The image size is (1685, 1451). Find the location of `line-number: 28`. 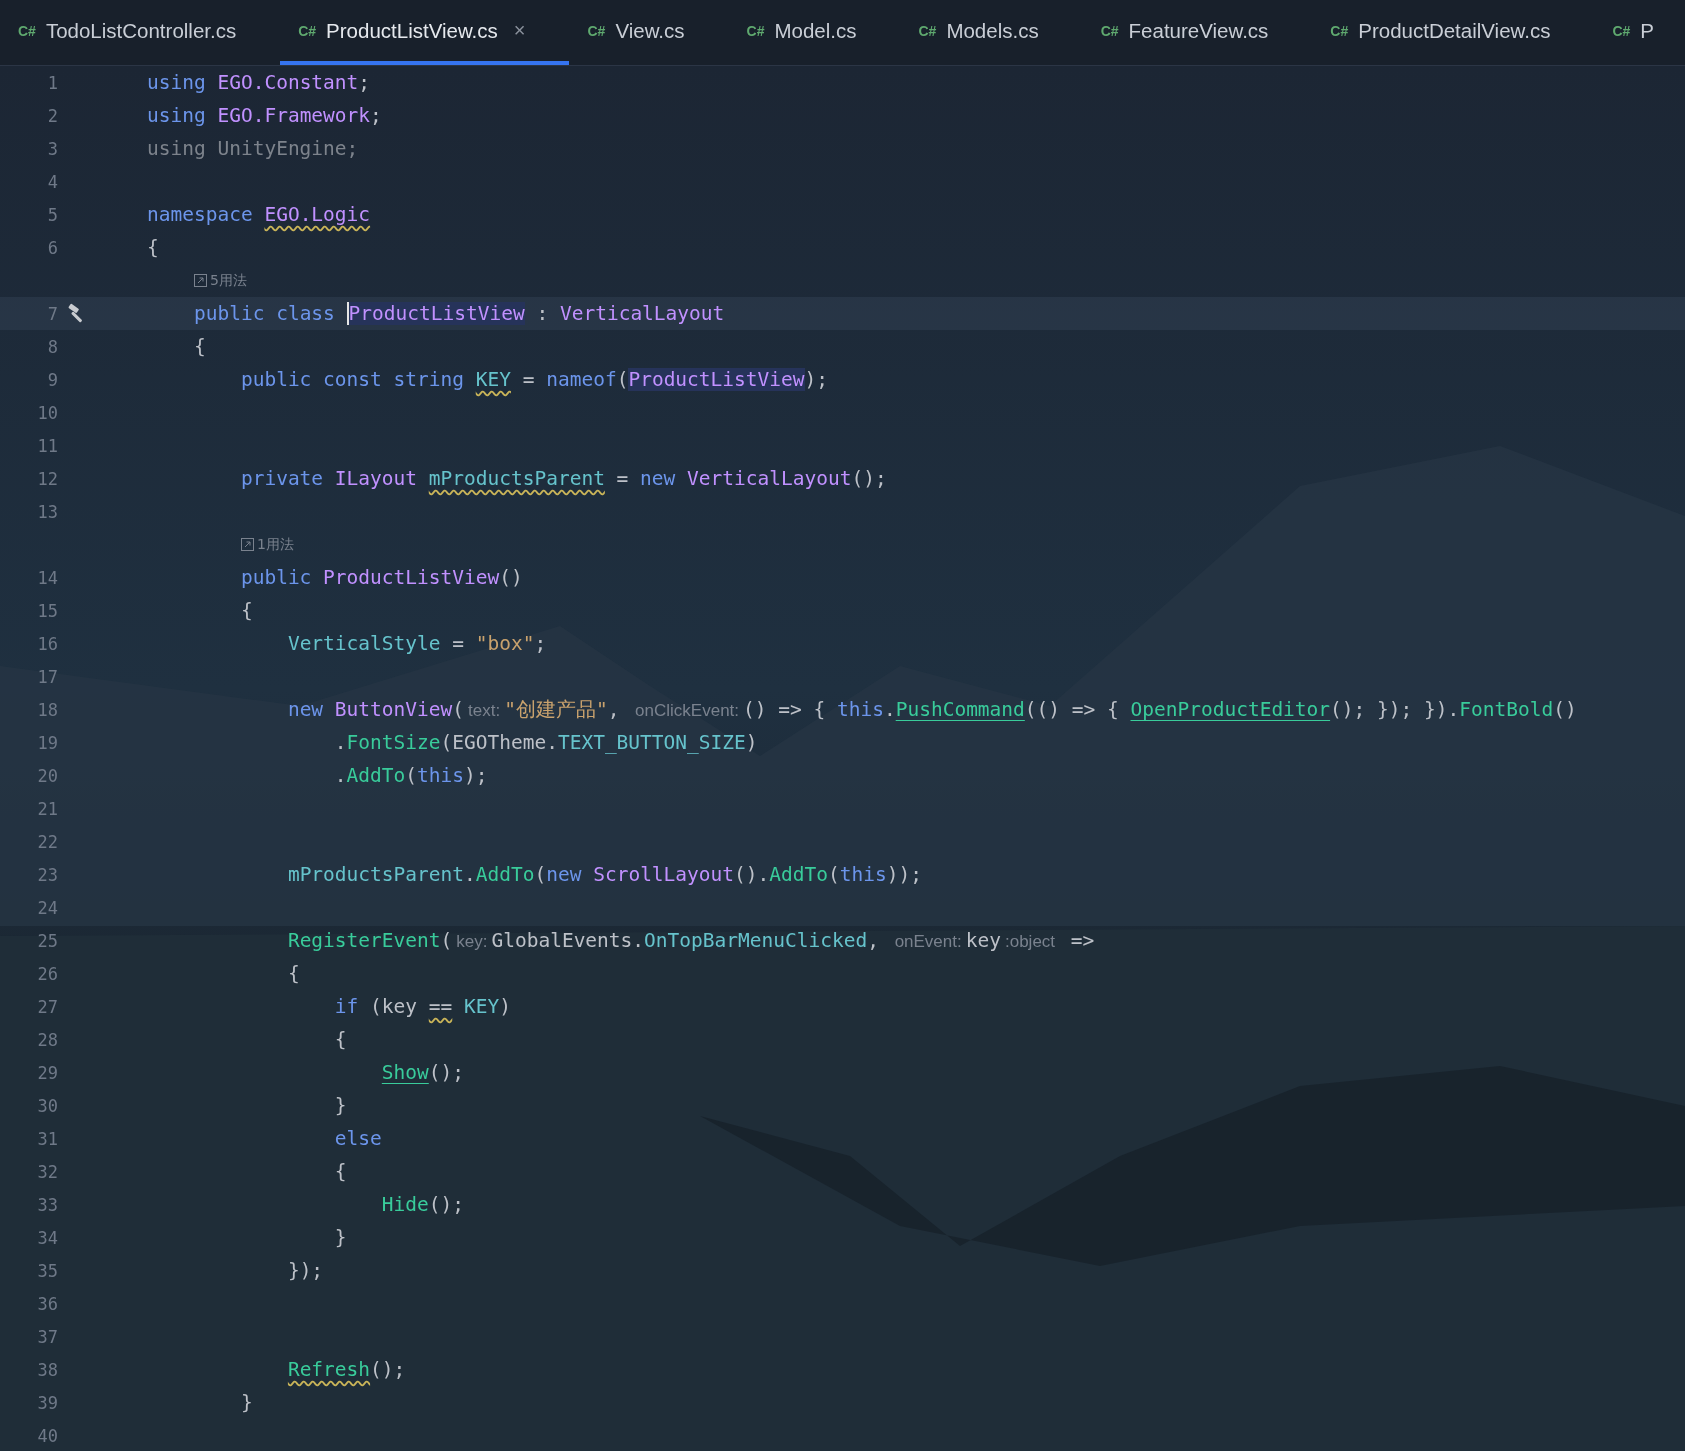

line-number: 28 is located at coordinates (47, 1039).